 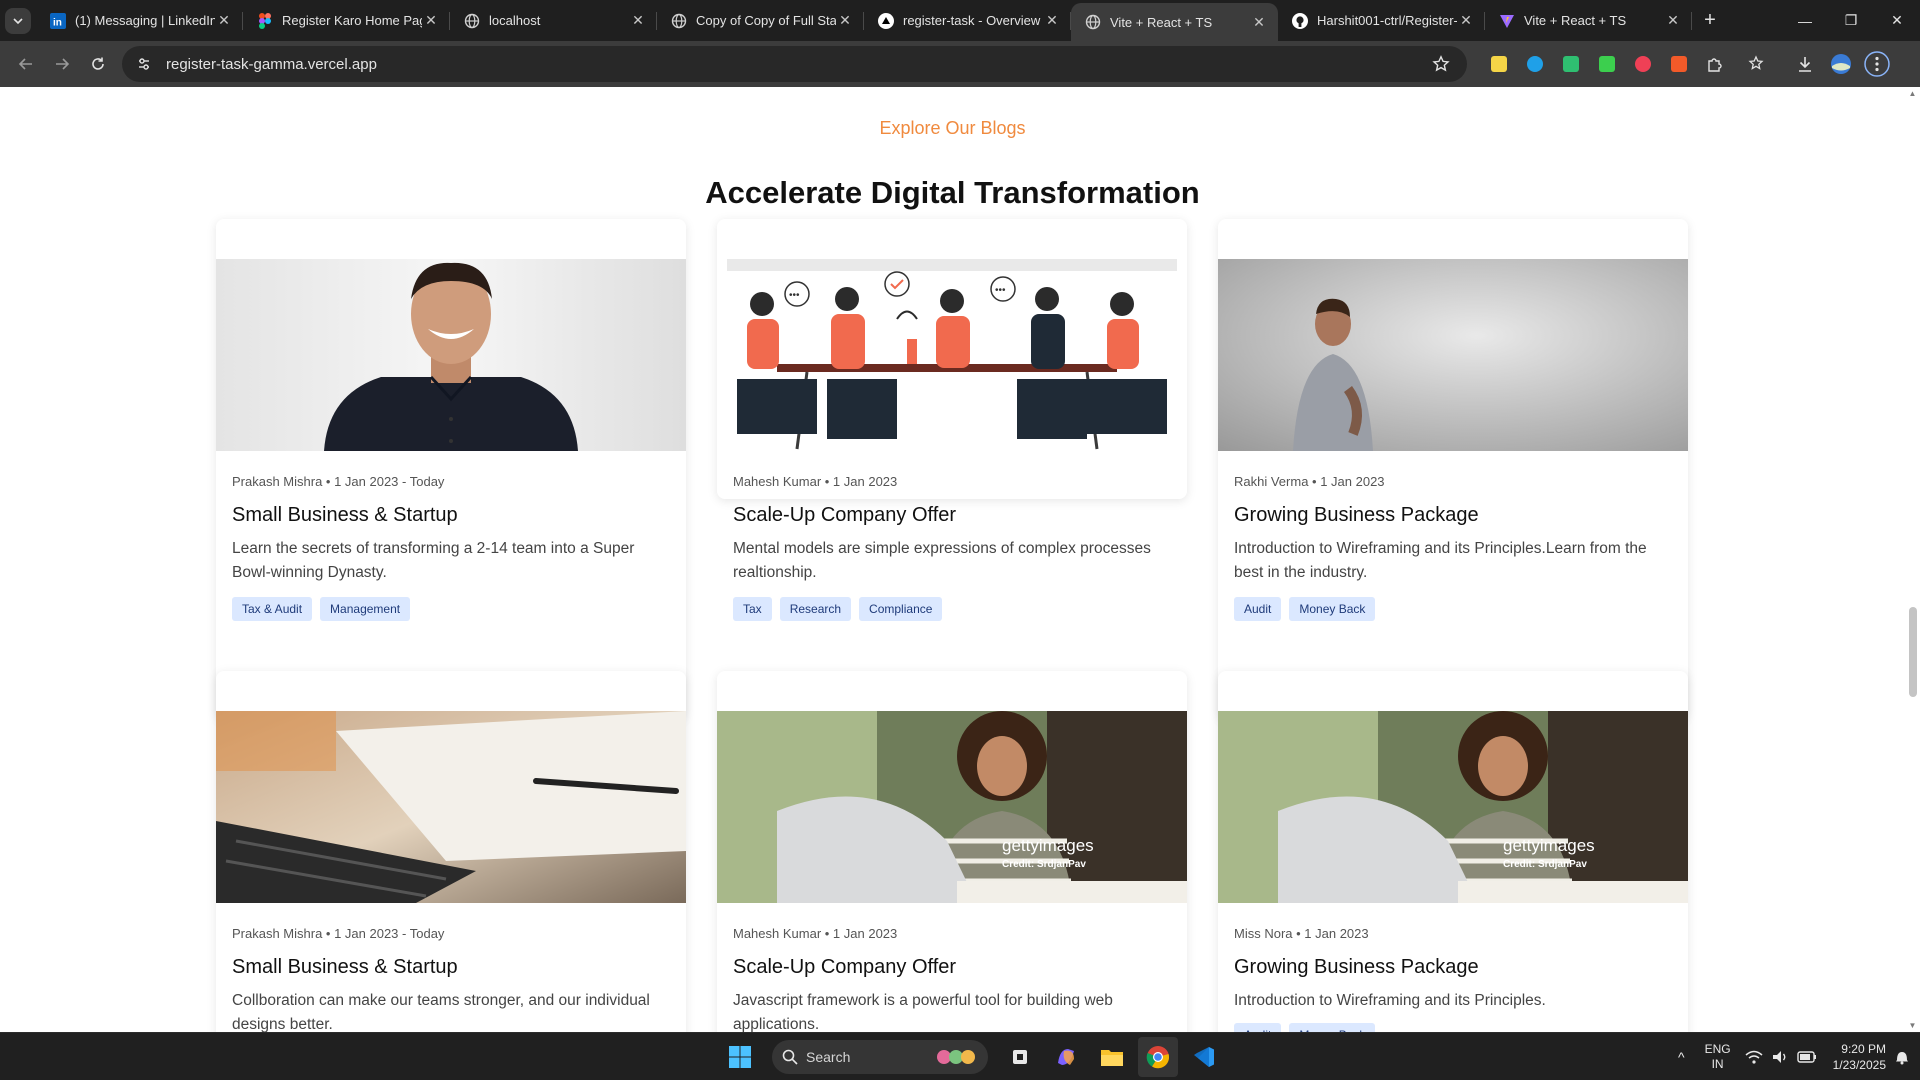 I want to click on card-tags: Audit Money Back, so click(x=1305, y=609).